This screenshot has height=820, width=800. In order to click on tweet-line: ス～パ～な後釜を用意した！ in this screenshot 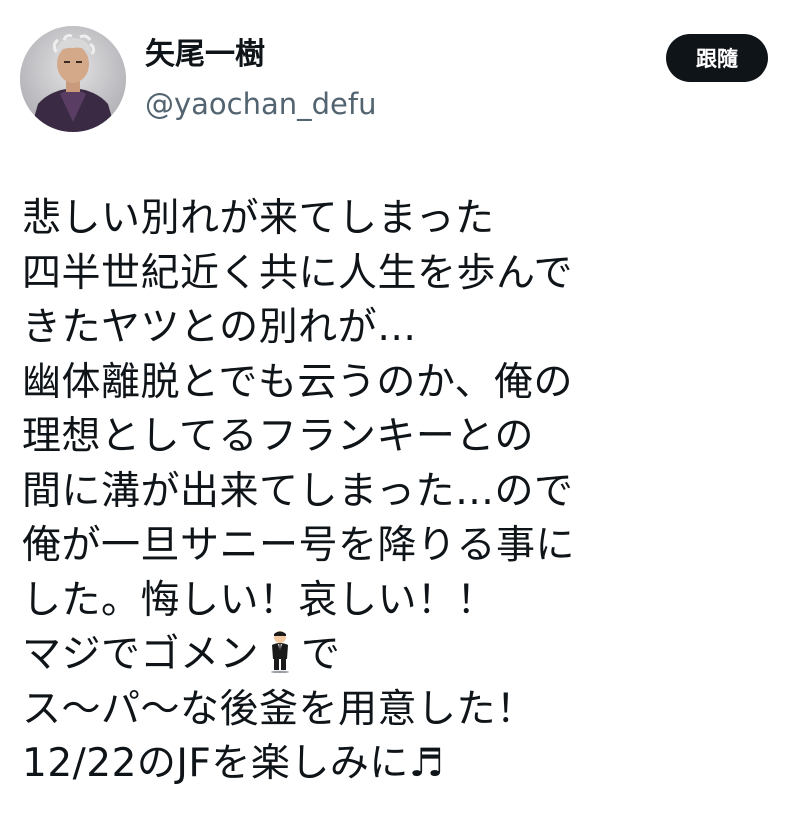, I will do `click(279, 709)`.